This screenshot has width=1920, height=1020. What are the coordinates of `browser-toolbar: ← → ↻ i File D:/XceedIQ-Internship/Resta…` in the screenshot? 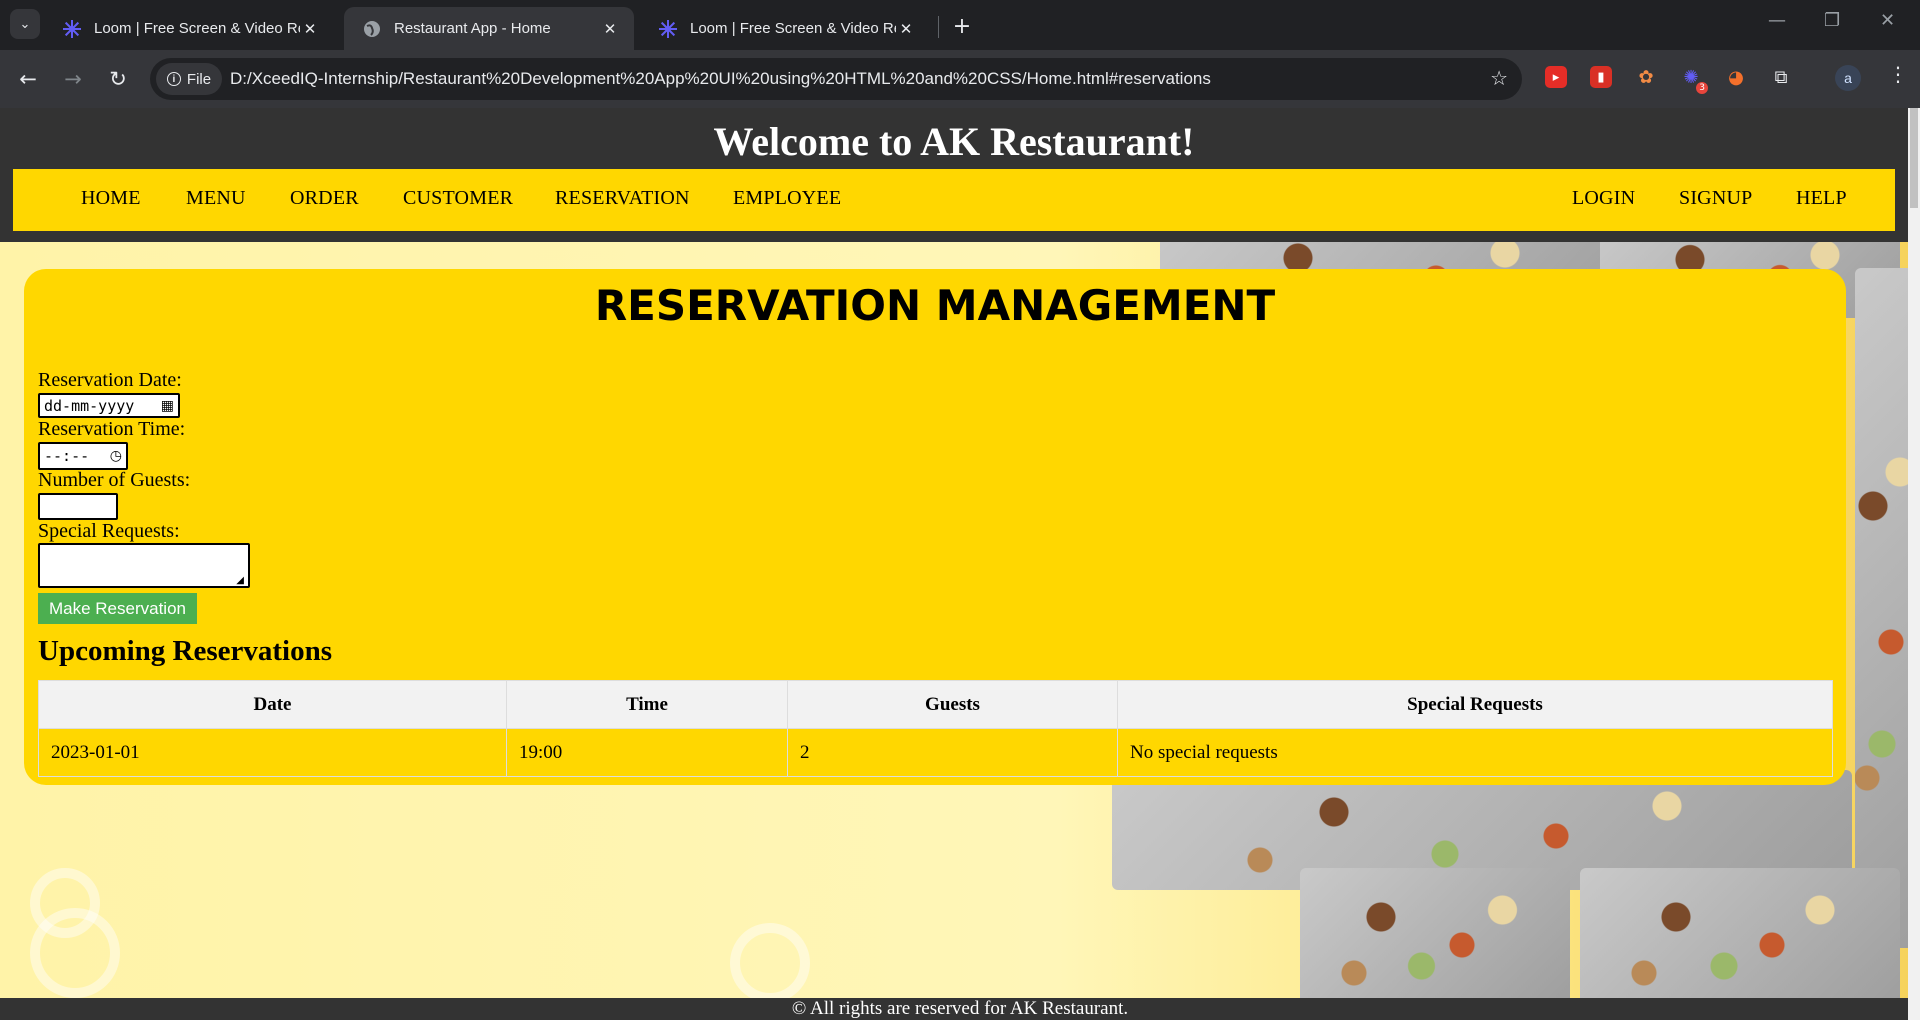 It's located at (960, 79).